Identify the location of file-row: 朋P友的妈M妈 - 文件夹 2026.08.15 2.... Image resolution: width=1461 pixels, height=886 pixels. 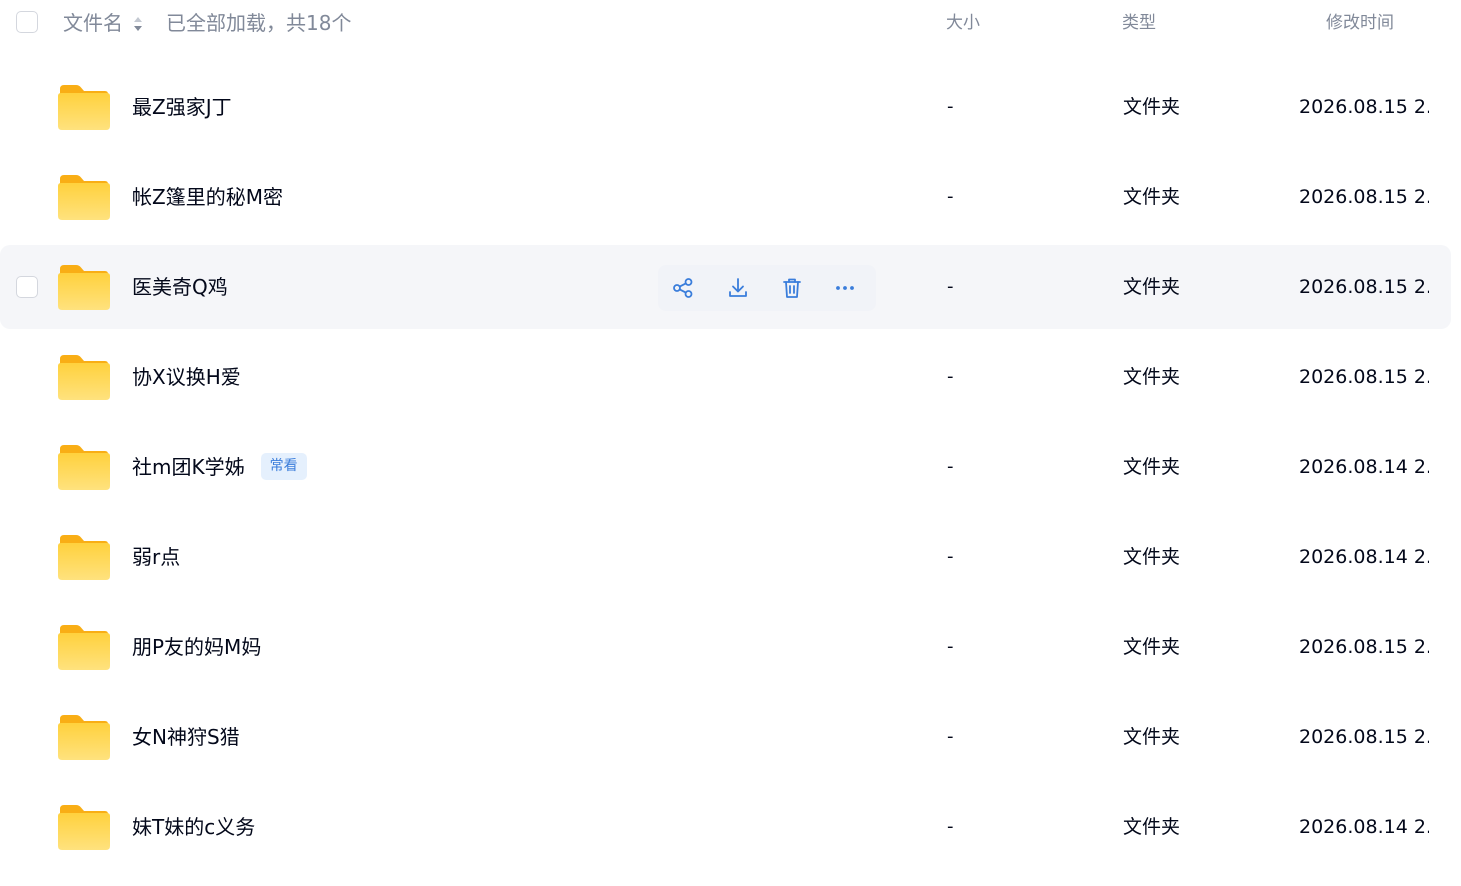
(725, 647).